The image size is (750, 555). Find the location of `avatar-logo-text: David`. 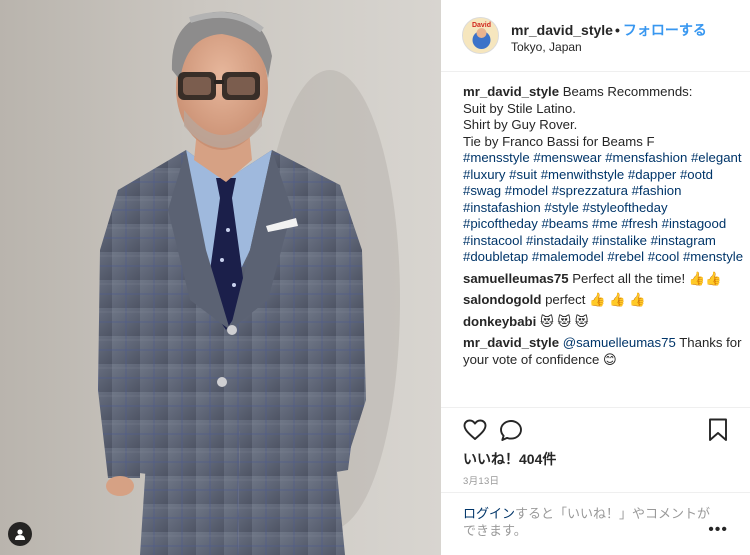

avatar-logo-text: David is located at coordinates (481, 25).